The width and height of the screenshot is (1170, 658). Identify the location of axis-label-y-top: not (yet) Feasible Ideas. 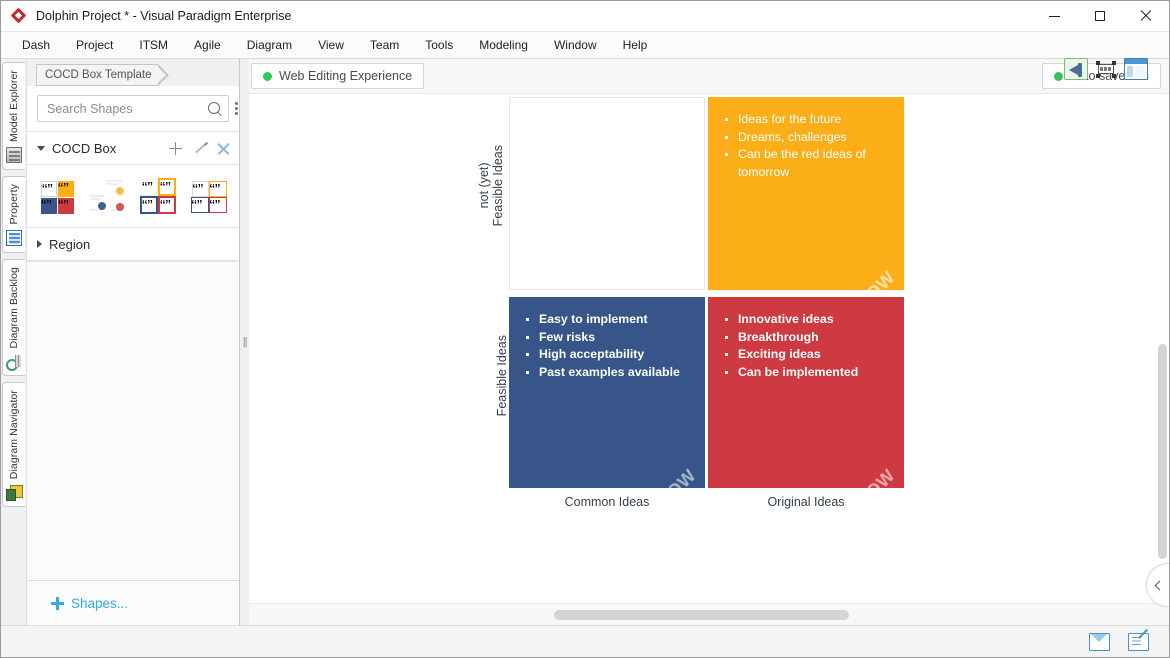
(491, 185).